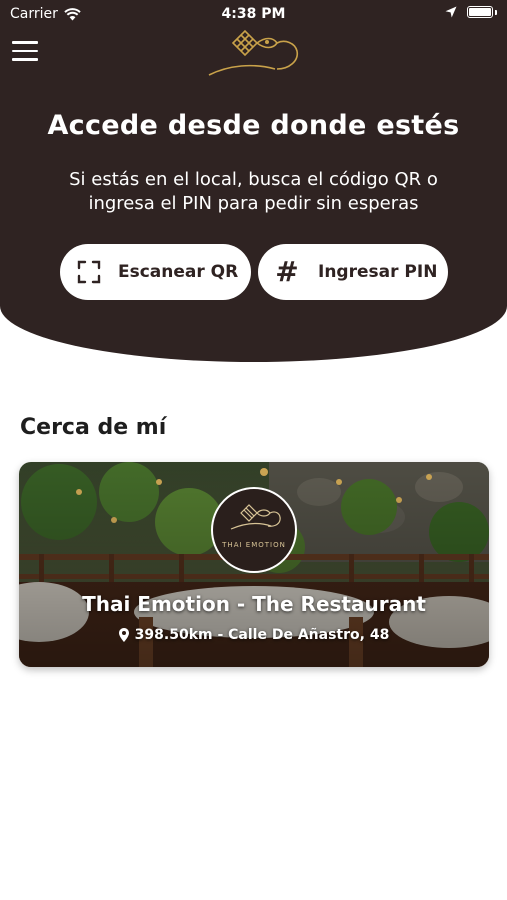 This screenshot has width=507, height=900. Describe the element at coordinates (262, 635) in the screenshot. I see `restaurant-distance-address: 398.50km - Calle De Añastro, 48` at that location.